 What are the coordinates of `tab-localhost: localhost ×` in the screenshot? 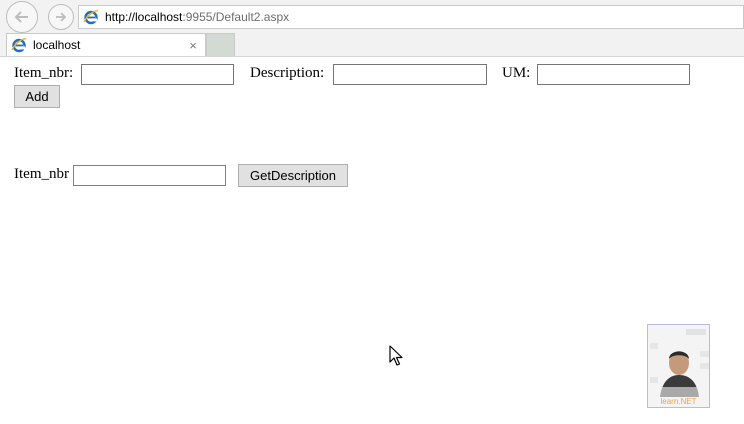 It's located at (106, 44).